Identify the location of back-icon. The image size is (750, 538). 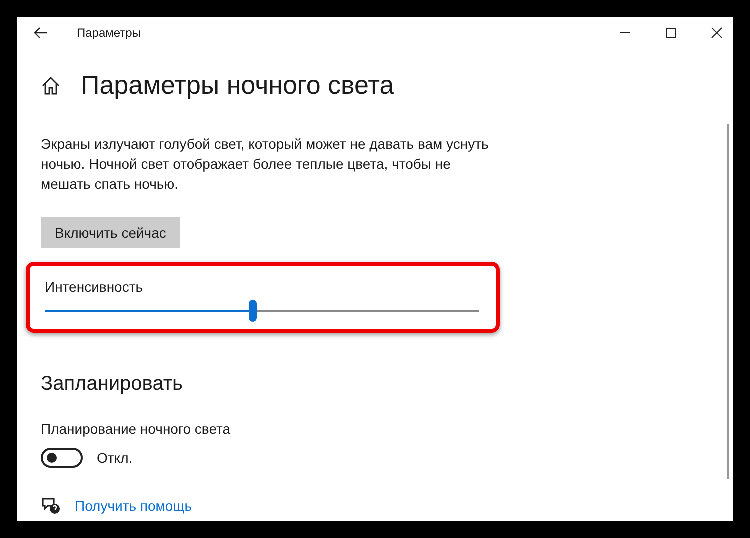
(41, 33).